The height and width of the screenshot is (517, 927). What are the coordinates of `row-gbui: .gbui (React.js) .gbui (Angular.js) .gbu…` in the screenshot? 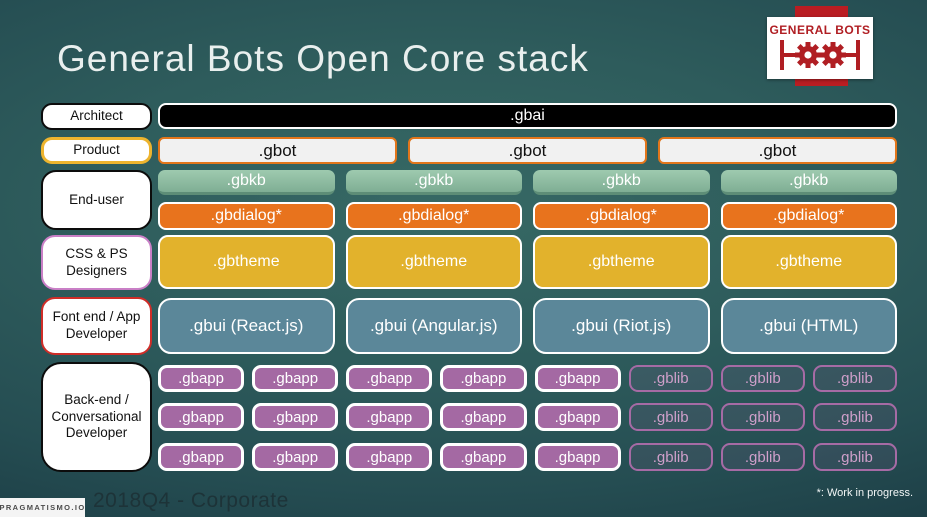 It's located at (527, 326).